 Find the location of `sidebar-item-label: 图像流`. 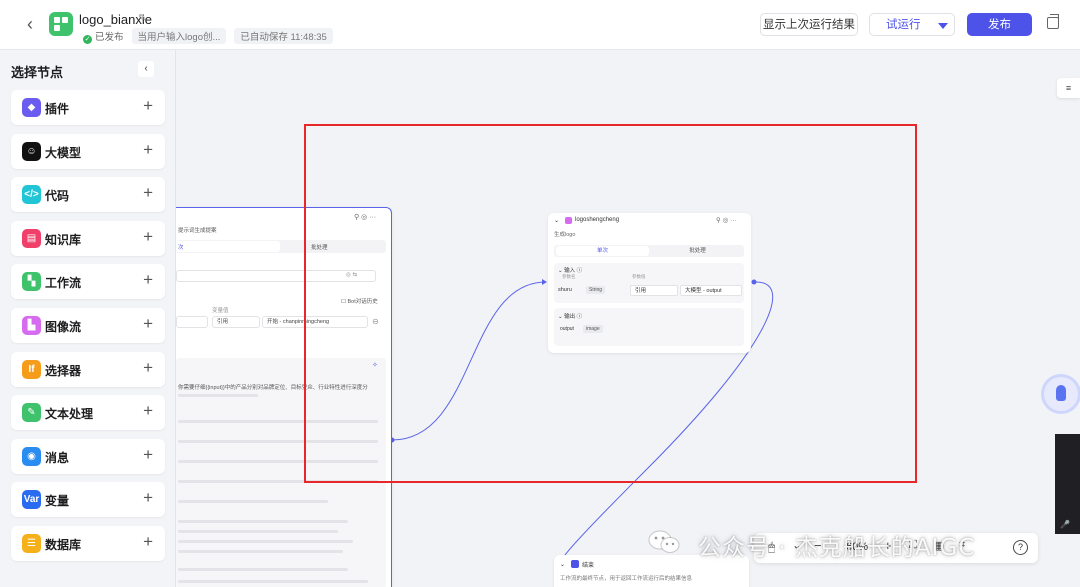

sidebar-item-label: 图像流 is located at coordinates (63, 327).